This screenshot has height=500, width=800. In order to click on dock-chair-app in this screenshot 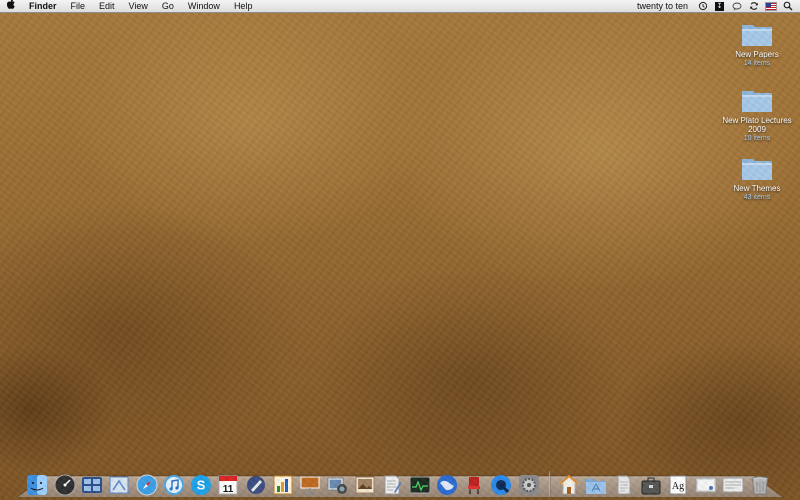, I will do `click(474, 485)`.